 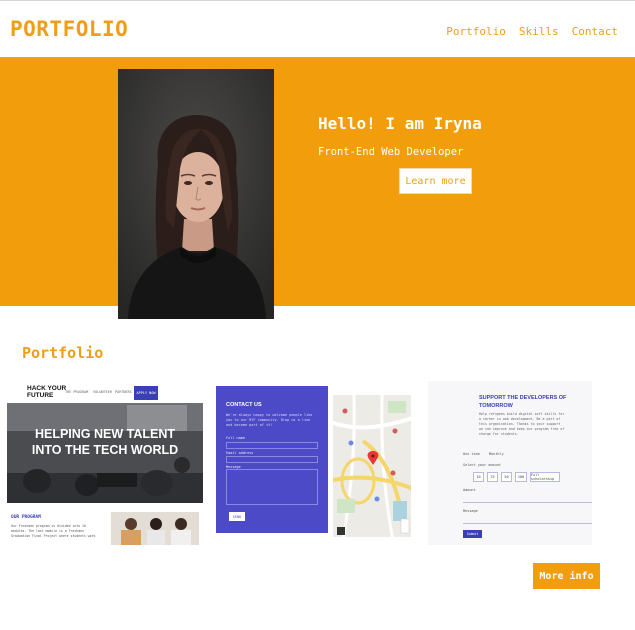 I want to click on project-submit-button: Submit, so click(x=472, y=534).